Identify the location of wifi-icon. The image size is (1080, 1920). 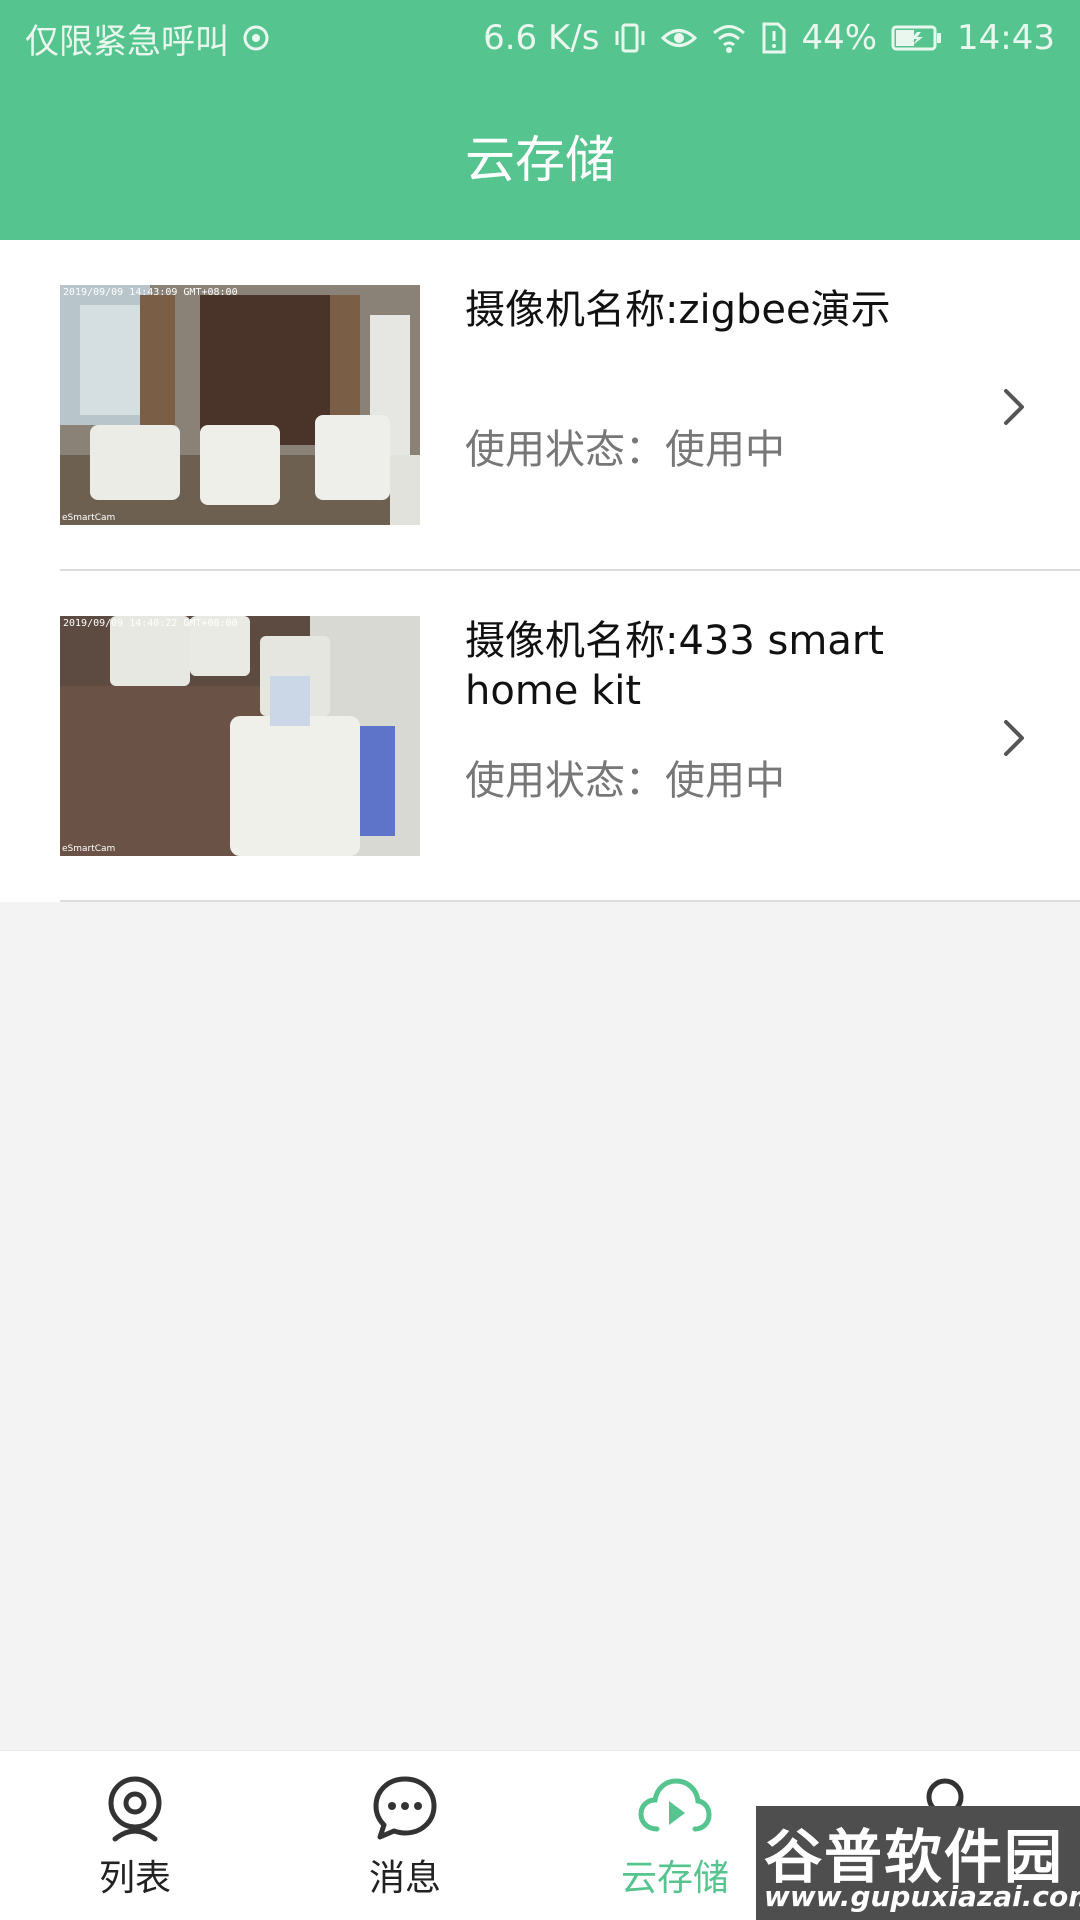
(729, 38).